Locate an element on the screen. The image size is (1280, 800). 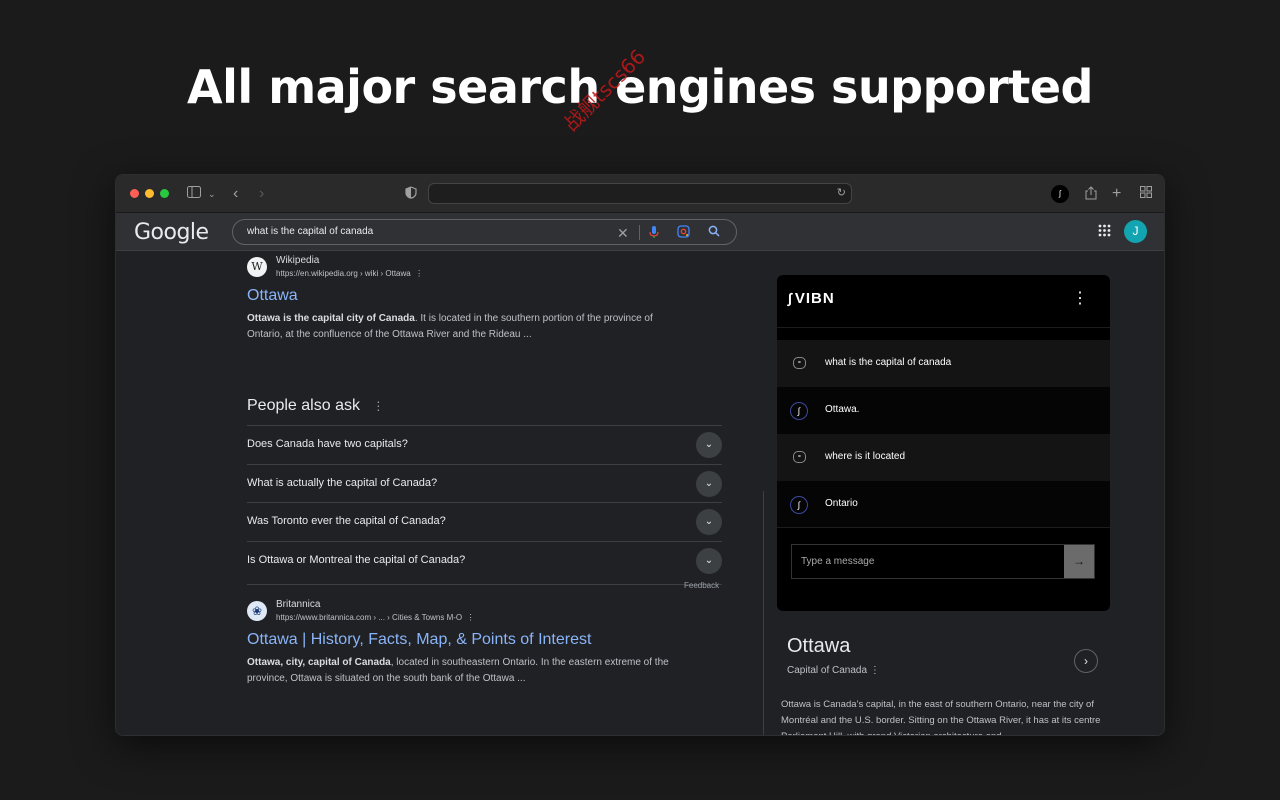
google-apps-icon is located at coordinates (1104, 233).